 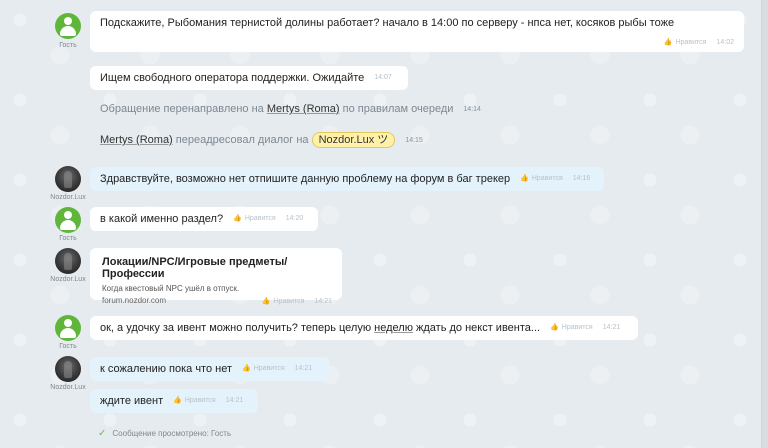 I want to click on message-time: 14:16, so click(x=581, y=178).